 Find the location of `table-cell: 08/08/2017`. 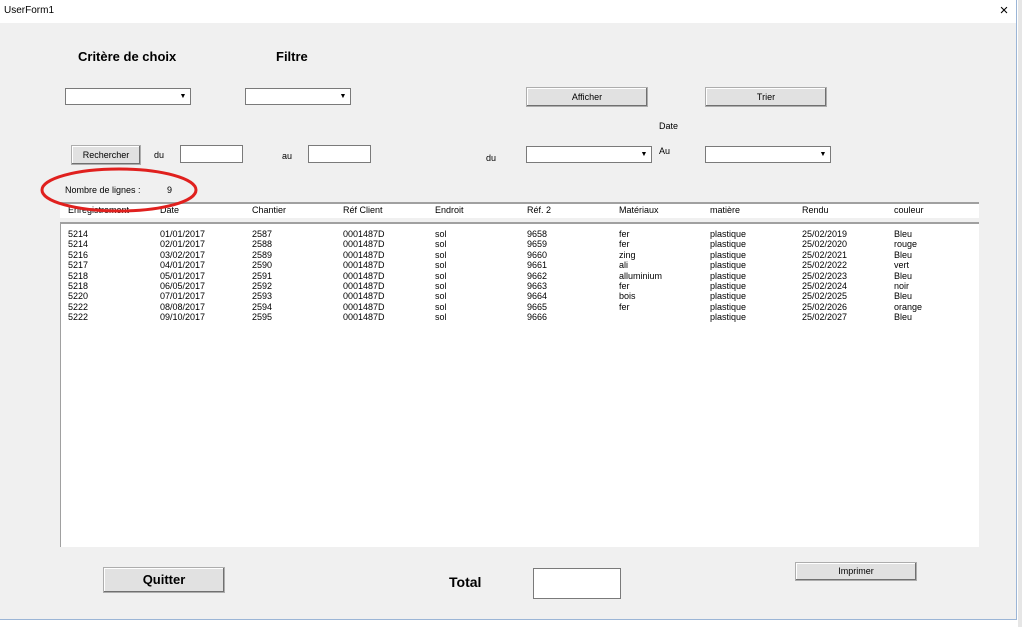

table-cell: 08/08/2017 is located at coordinates (183, 306).